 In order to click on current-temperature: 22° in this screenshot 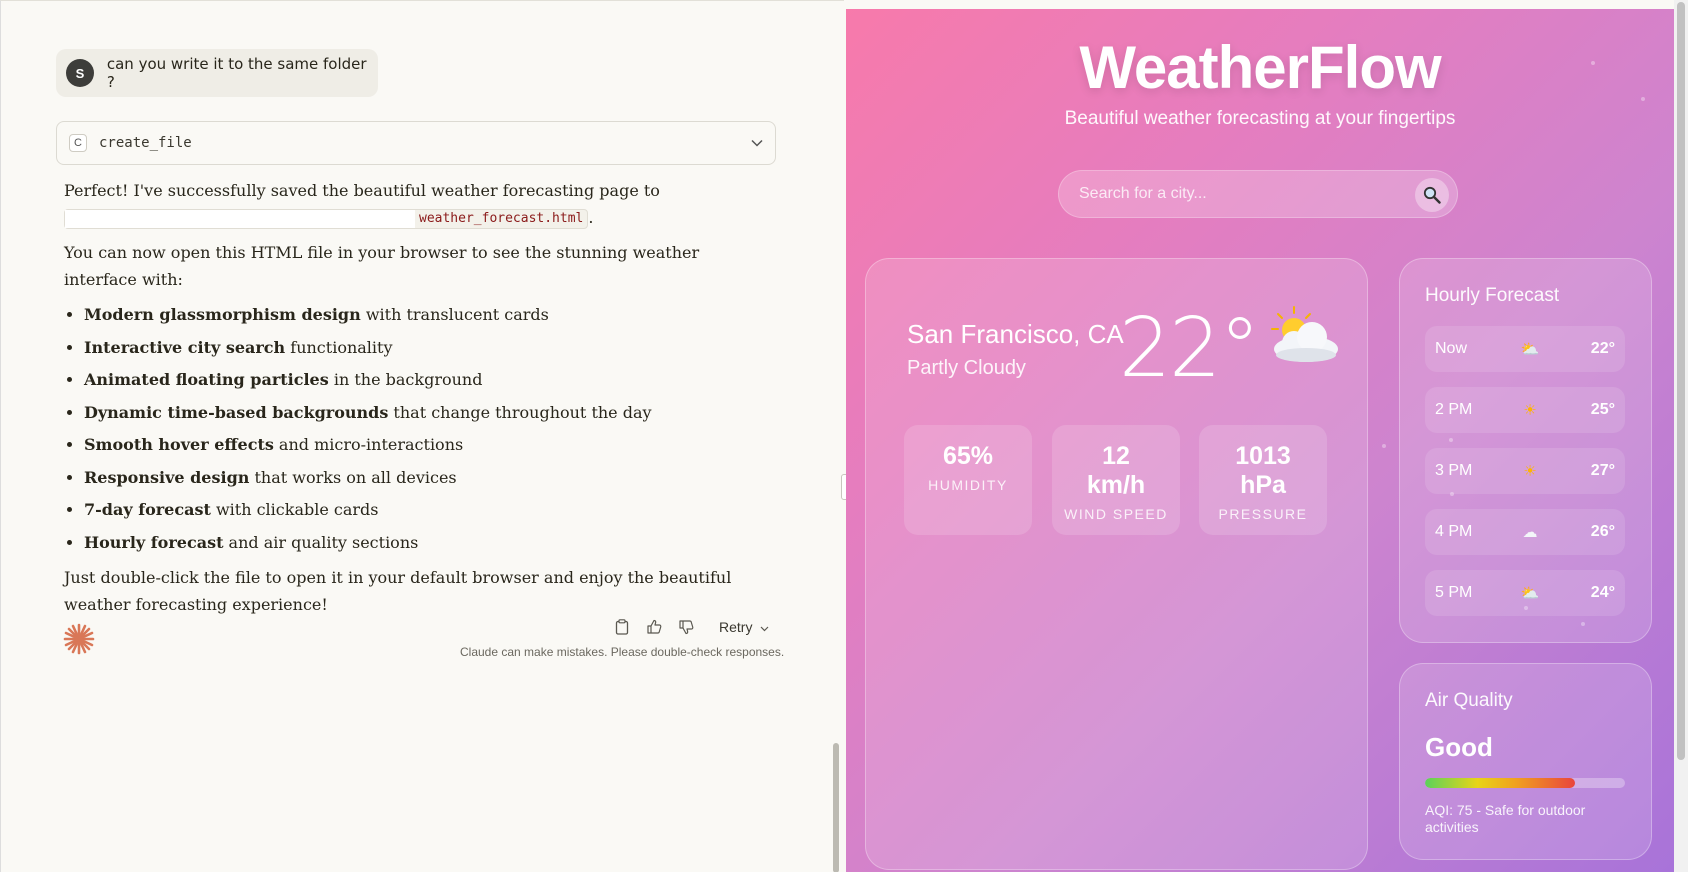, I will do `click(1189, 348)`.